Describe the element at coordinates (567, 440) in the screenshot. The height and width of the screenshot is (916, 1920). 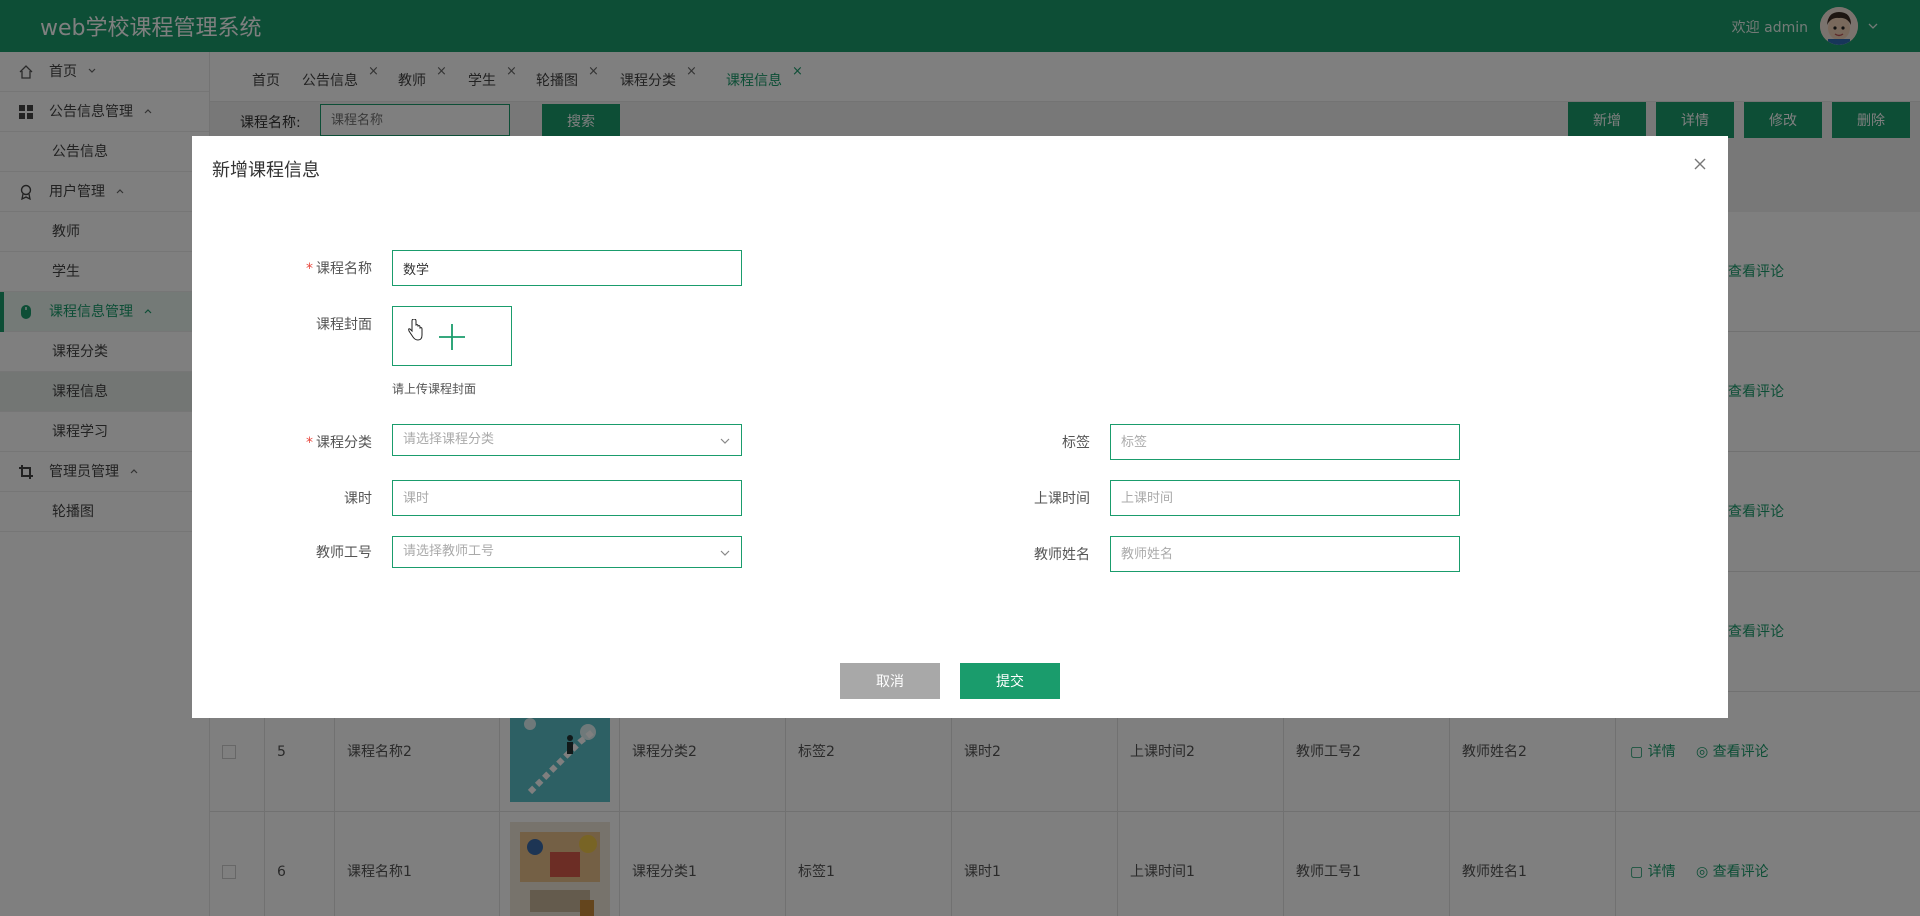
I see `category-select: 请选择课程分类` at that location.